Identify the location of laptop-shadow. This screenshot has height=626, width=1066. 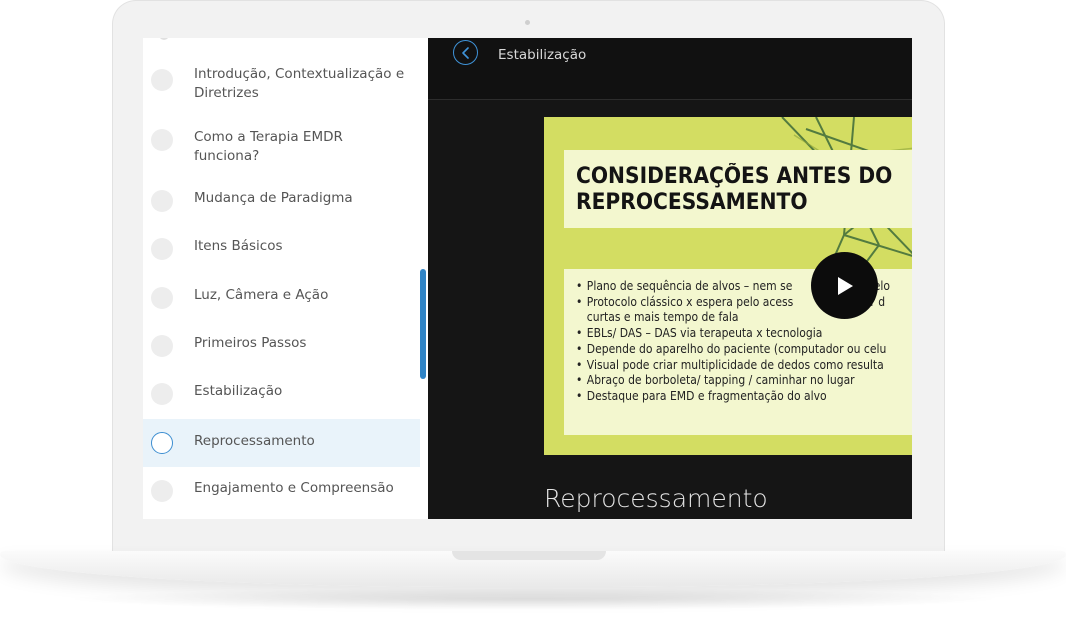
(533, 599).